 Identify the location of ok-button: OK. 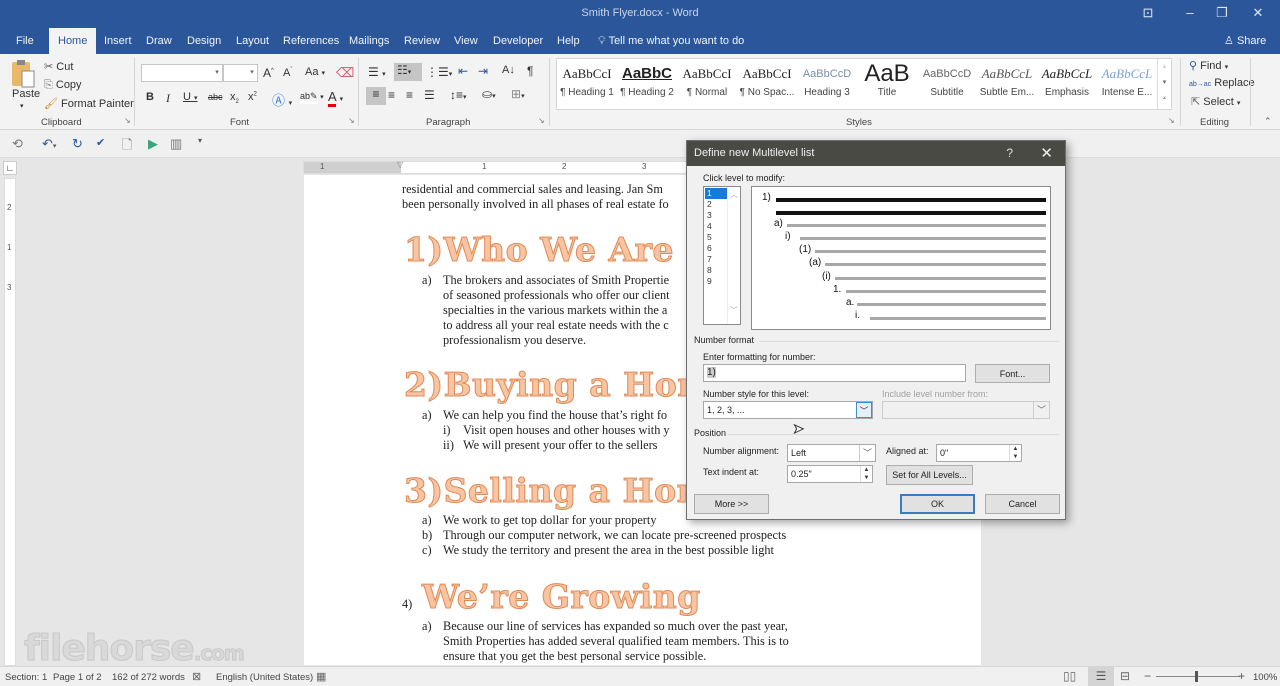
(937, 504).